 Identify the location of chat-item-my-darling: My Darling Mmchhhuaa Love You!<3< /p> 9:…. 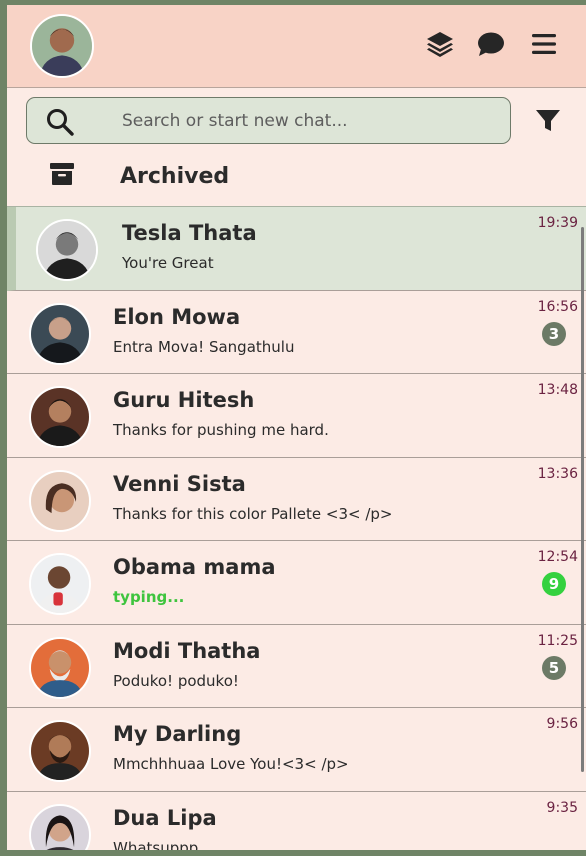
(296, 750).